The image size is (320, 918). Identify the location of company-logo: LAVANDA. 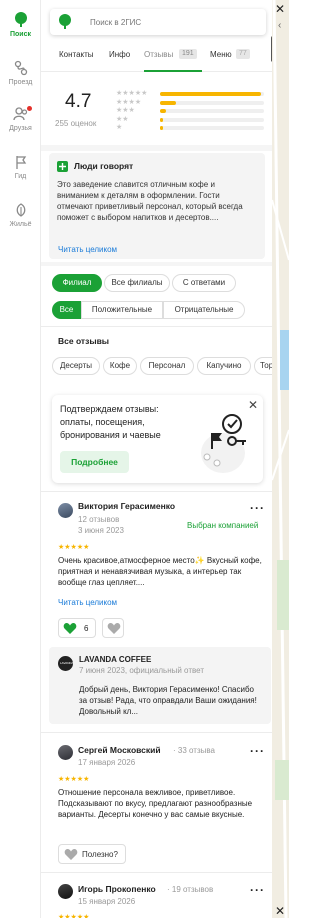
(65, 663).